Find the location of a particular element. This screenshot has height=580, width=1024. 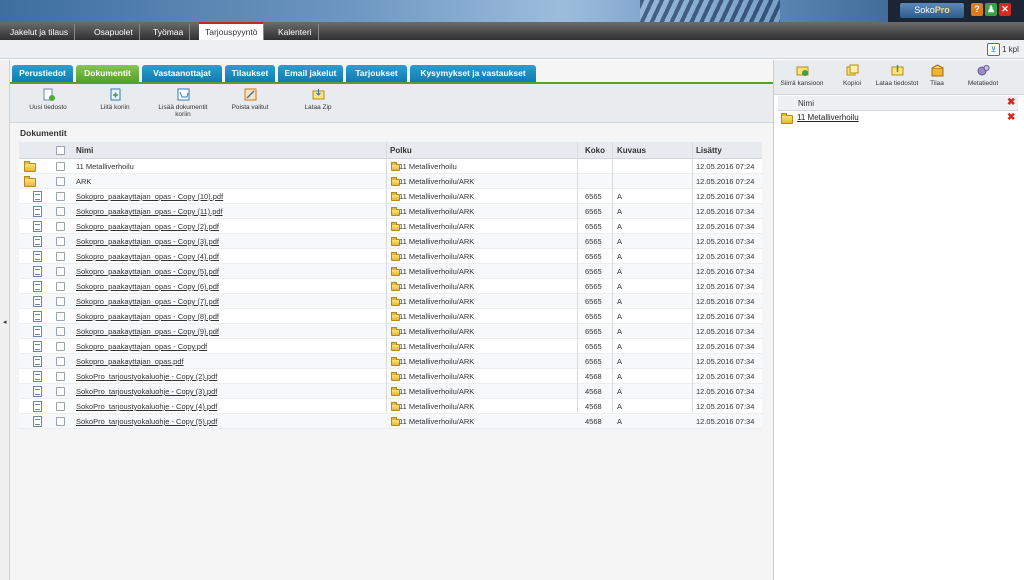

remove-item-icon: ✖ is located at coordinates (1011, 118).